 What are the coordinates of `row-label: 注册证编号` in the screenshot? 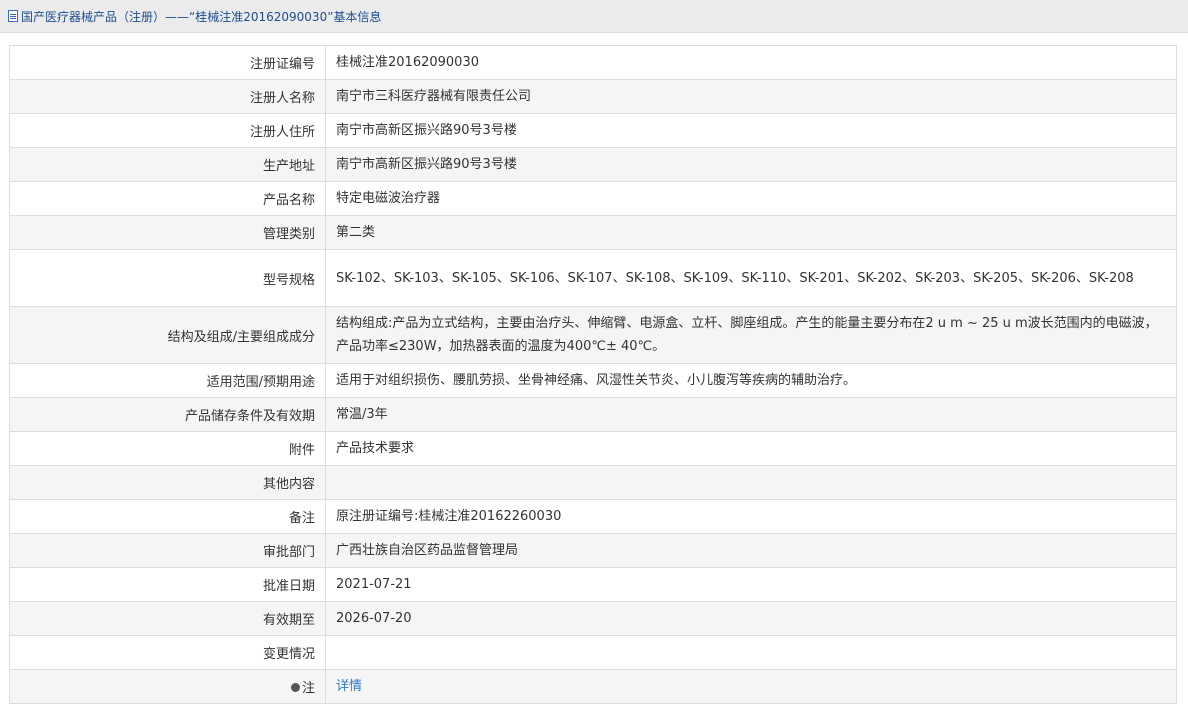 It's located at (167, 62).